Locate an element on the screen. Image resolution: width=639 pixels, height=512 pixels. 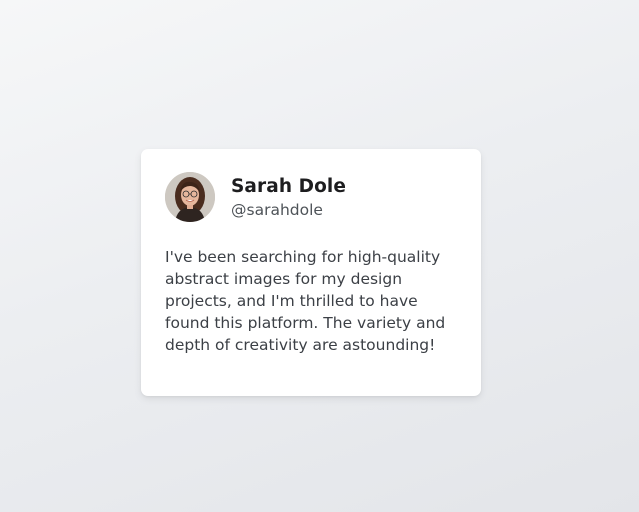
author-handle: @sarahdole is located at coordinates (277, 210).